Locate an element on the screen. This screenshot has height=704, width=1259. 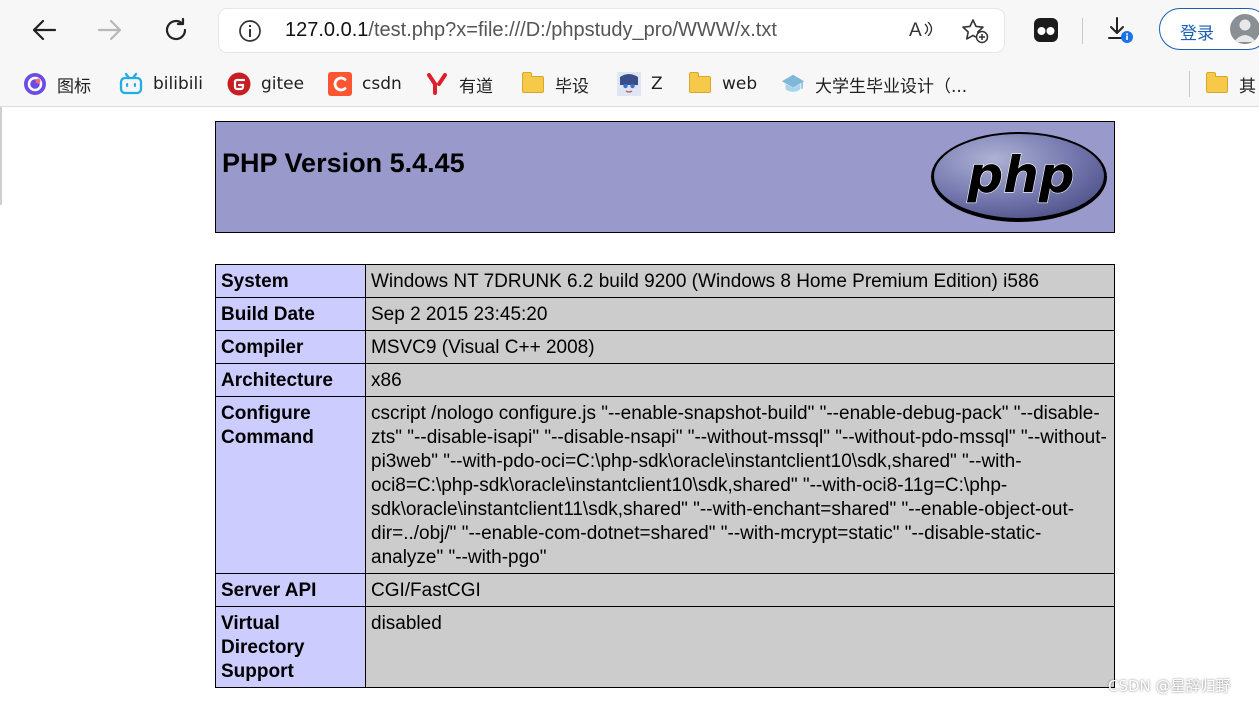
bookmark-z: Z is located at coordinates (640, 84).